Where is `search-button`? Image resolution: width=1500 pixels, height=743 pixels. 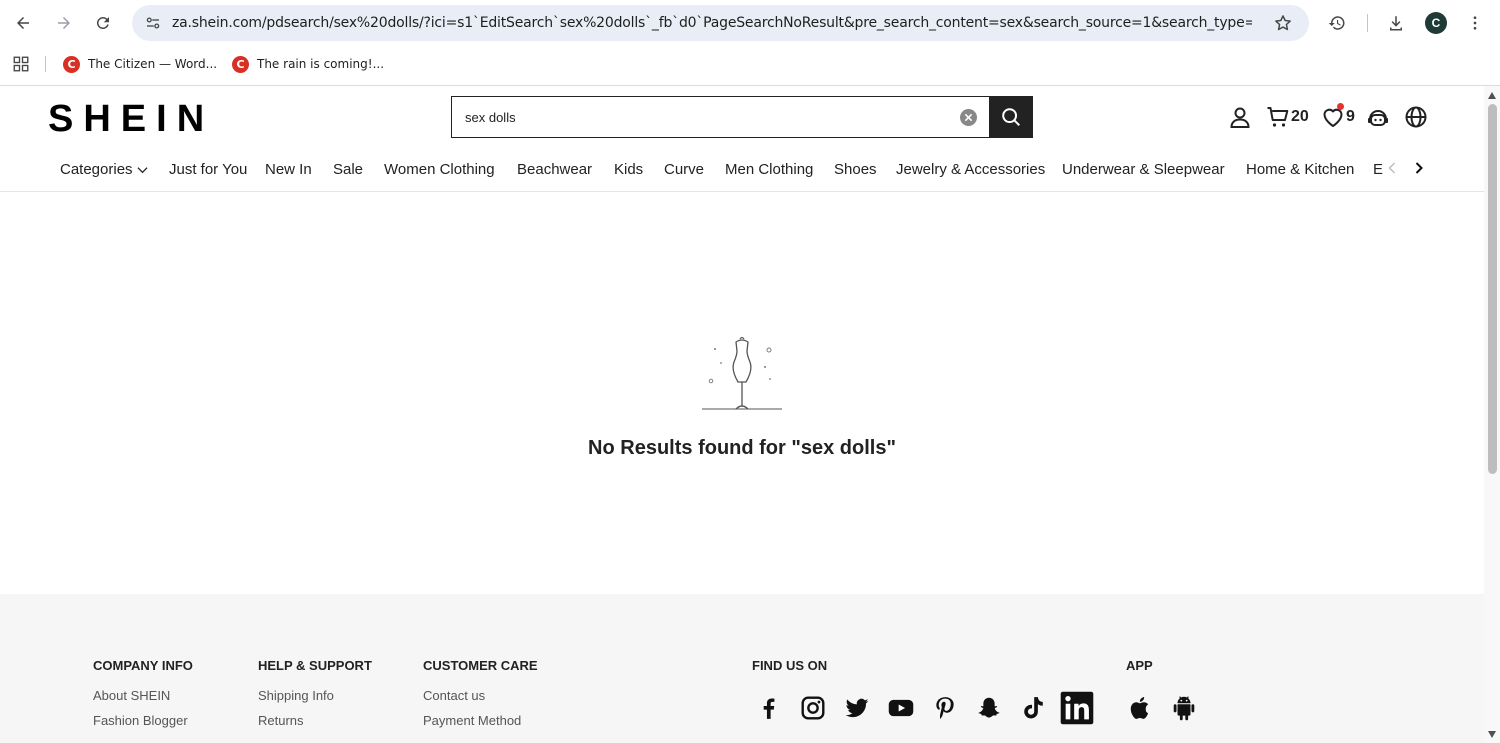 search-button is located at coordinates (1011, 117).